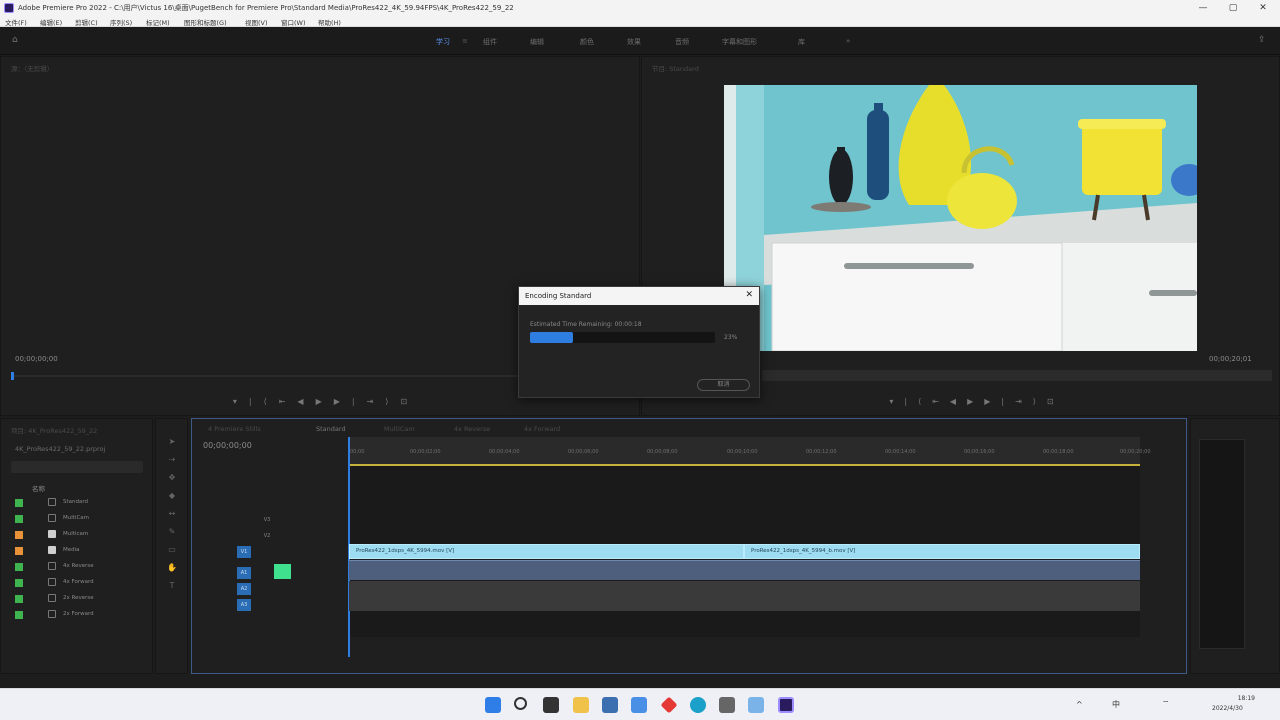 The height and width of the screenshot is (720, 1280). Describe the element at coordinates (1235, 546) in the screenshot. I see `audio-meters-panel` at that location.